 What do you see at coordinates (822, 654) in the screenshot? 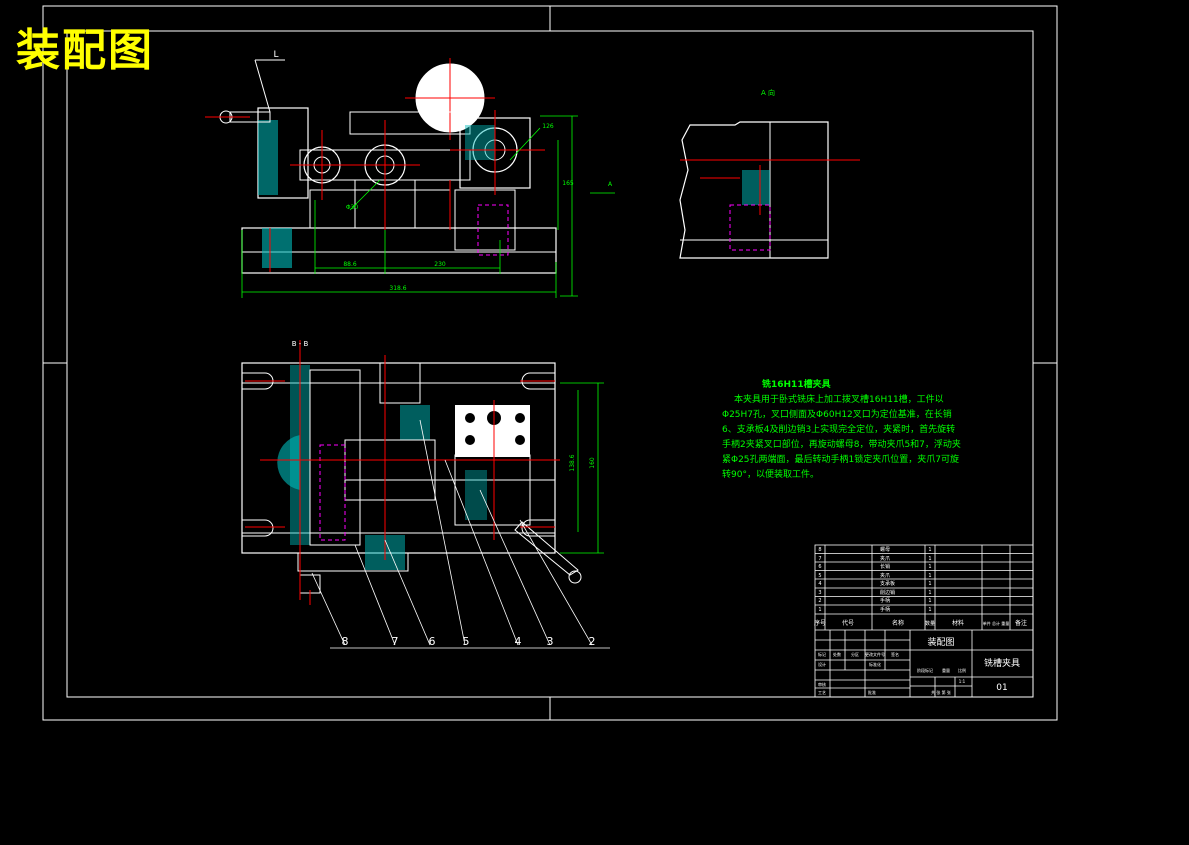
I see `tb-mark: 标记` at bounding box center [822, 654].